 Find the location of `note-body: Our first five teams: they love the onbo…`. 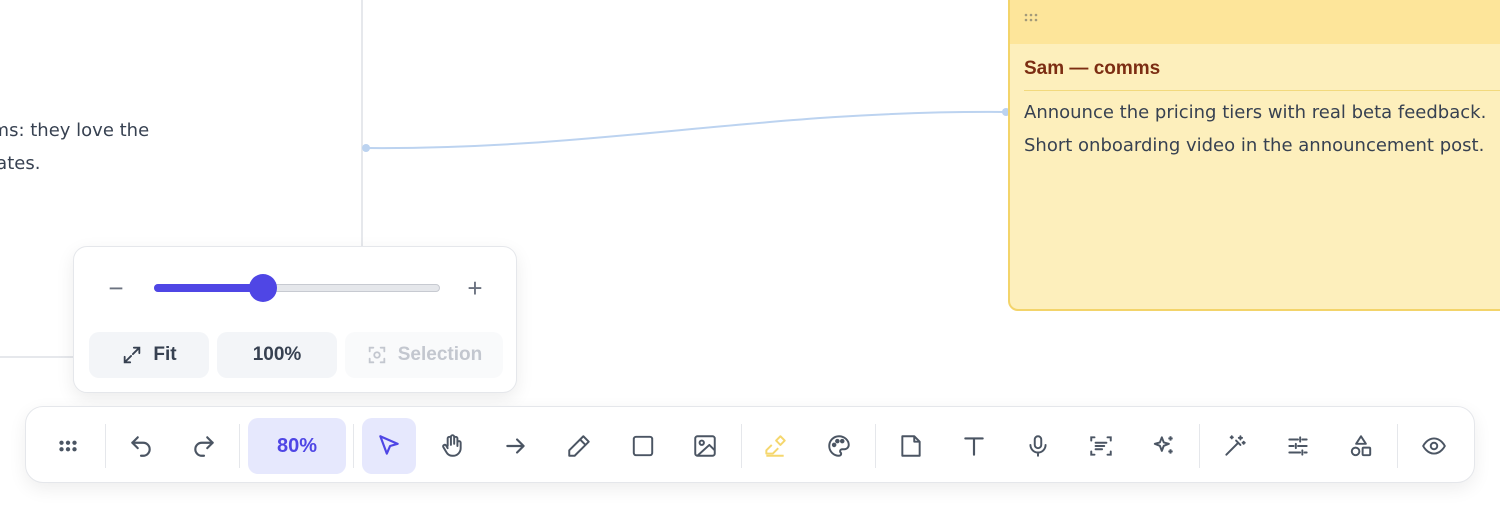

note-body: Our first five teams: they love the onbo… is located at coordinates (180, 147).